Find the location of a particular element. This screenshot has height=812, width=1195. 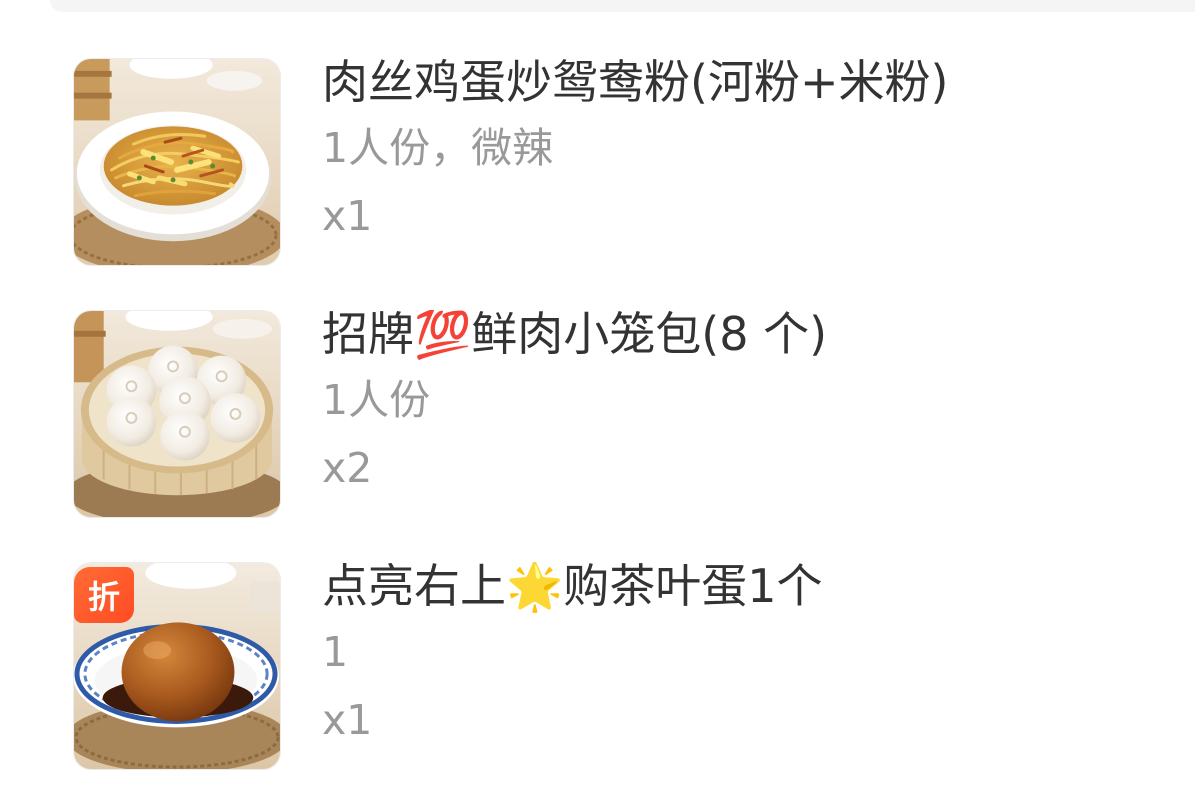

discount-badge: 折 is located at coordinates (104, 595).